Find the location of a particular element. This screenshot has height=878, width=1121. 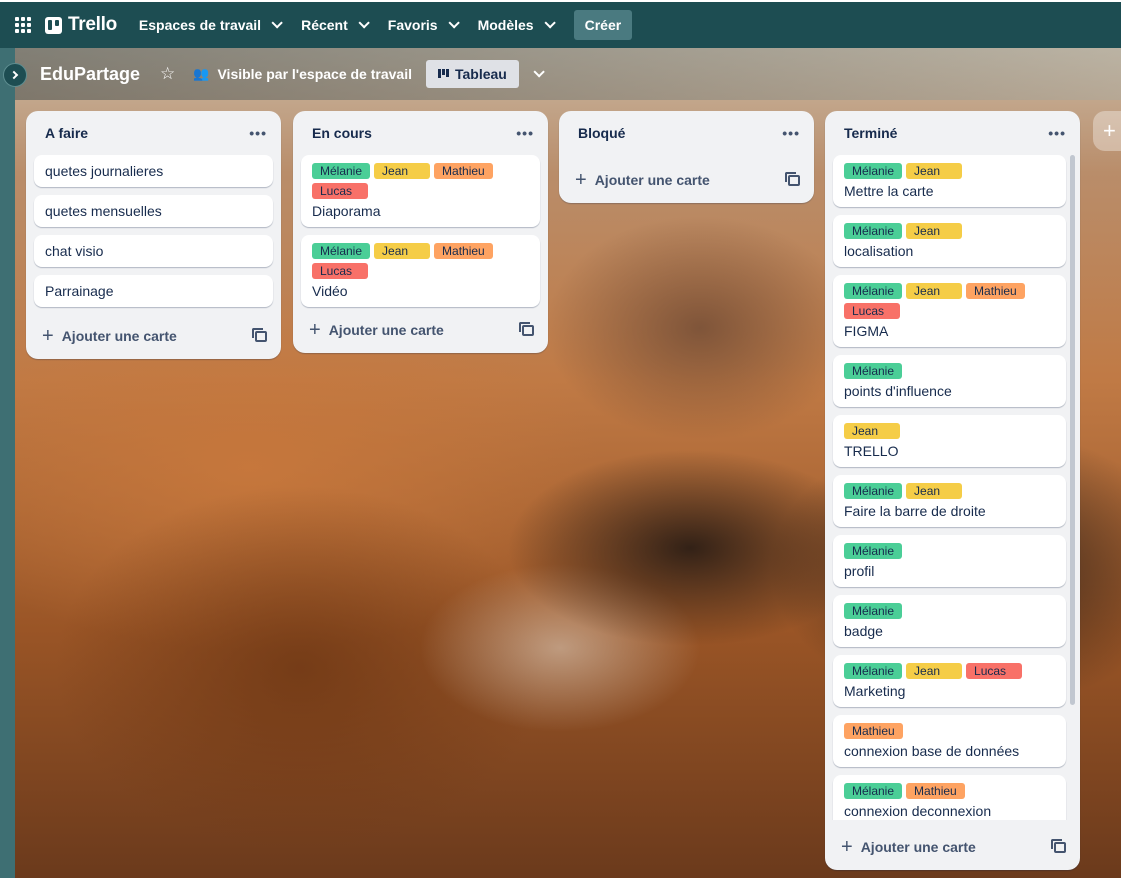

card: Mélanie Jean localisation is located at coordinates (949, 241).